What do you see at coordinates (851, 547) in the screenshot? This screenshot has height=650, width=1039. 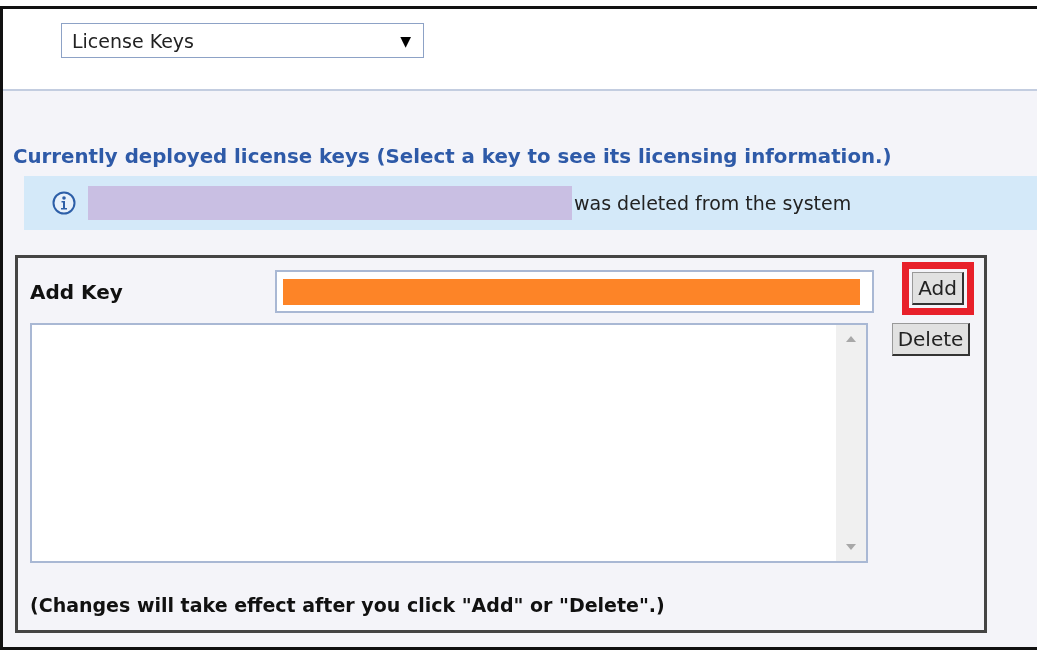 I see `scroll-down-icon` at bounding box center [851, 547].